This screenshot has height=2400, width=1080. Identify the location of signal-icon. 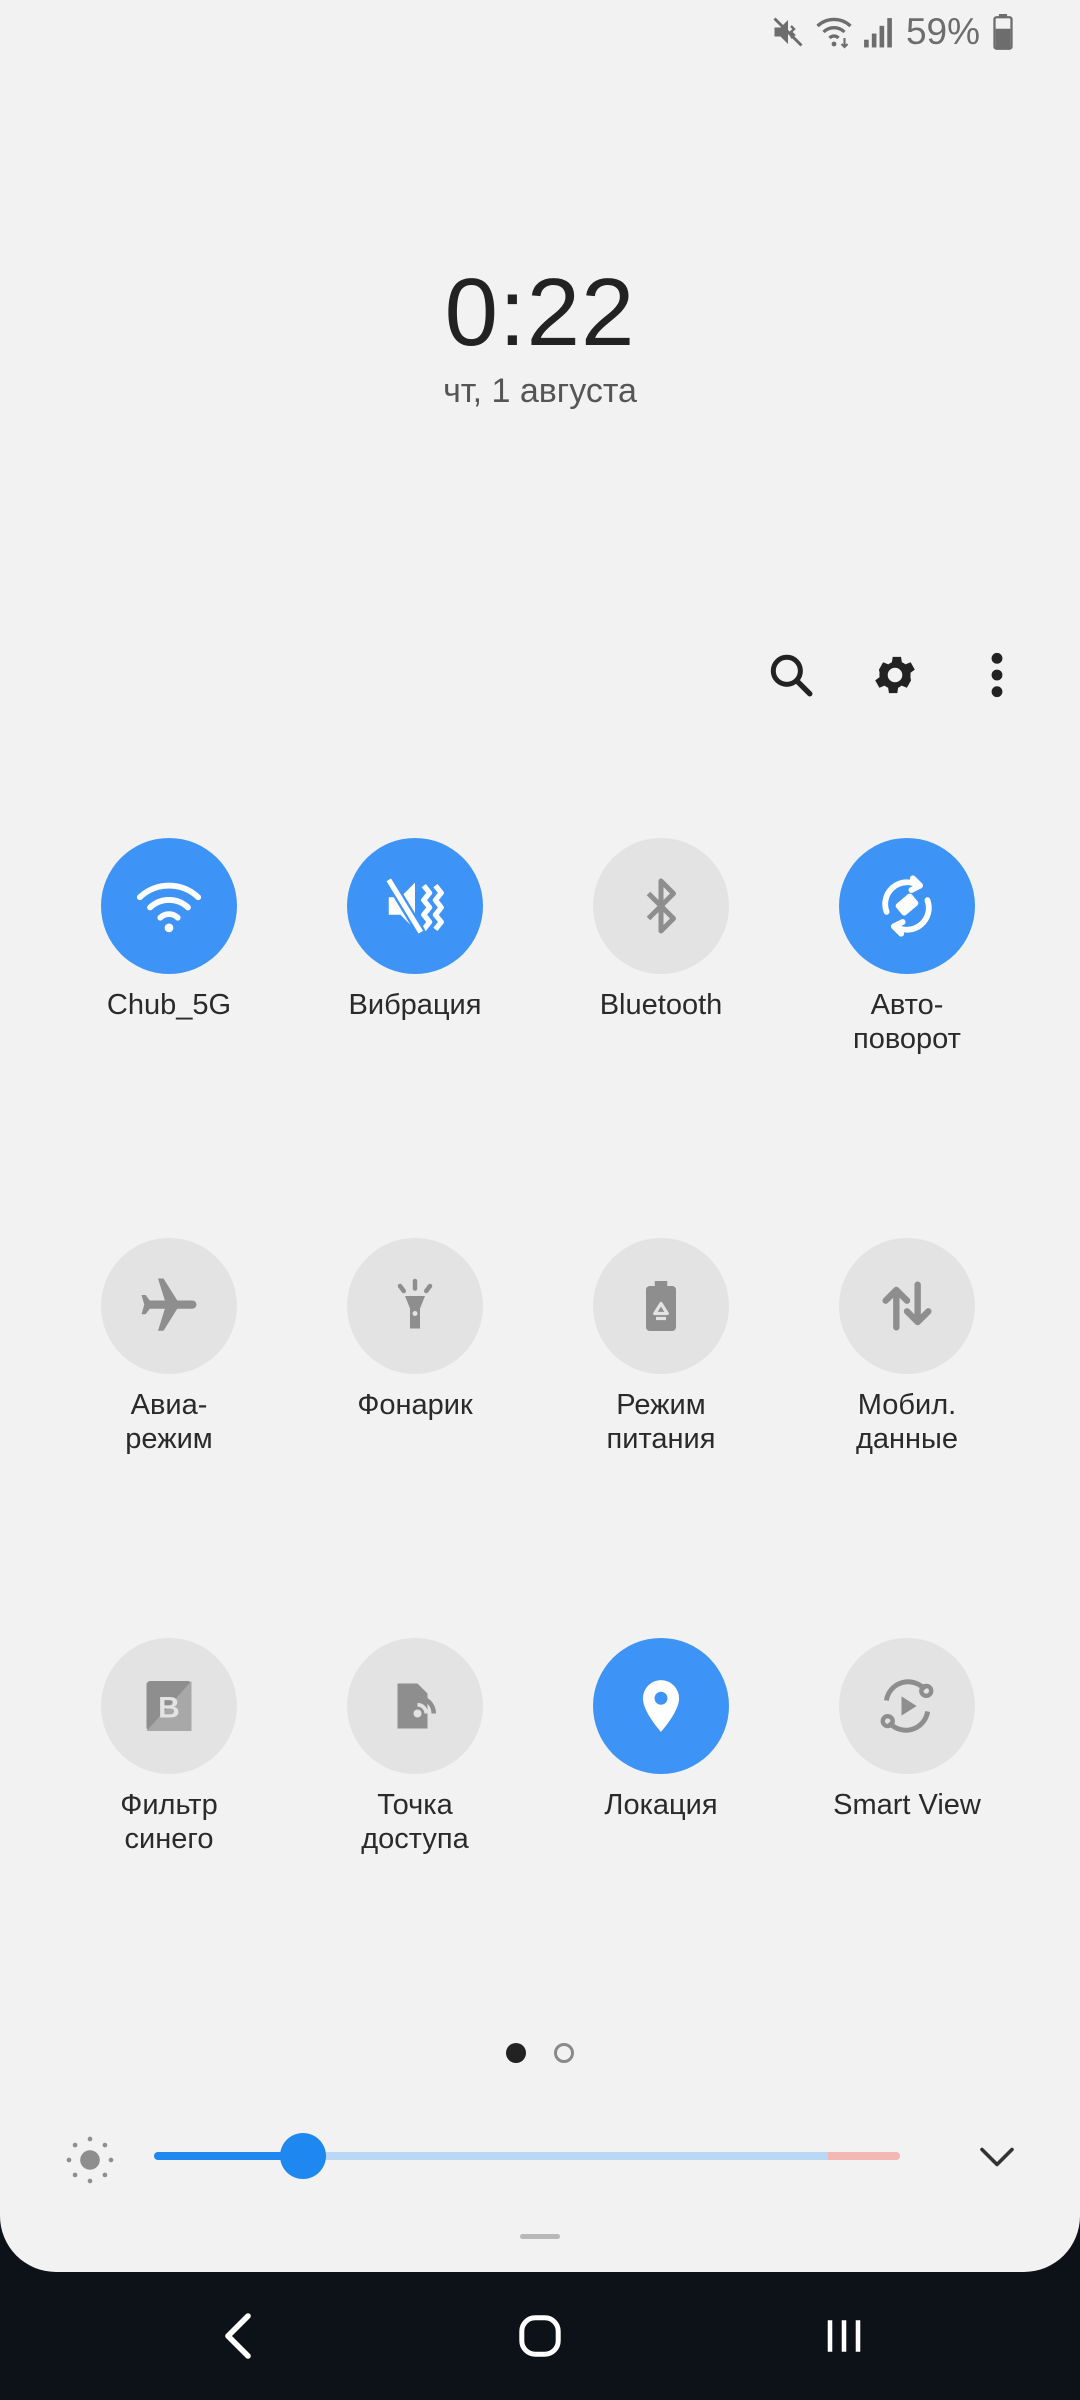
(878, 32).